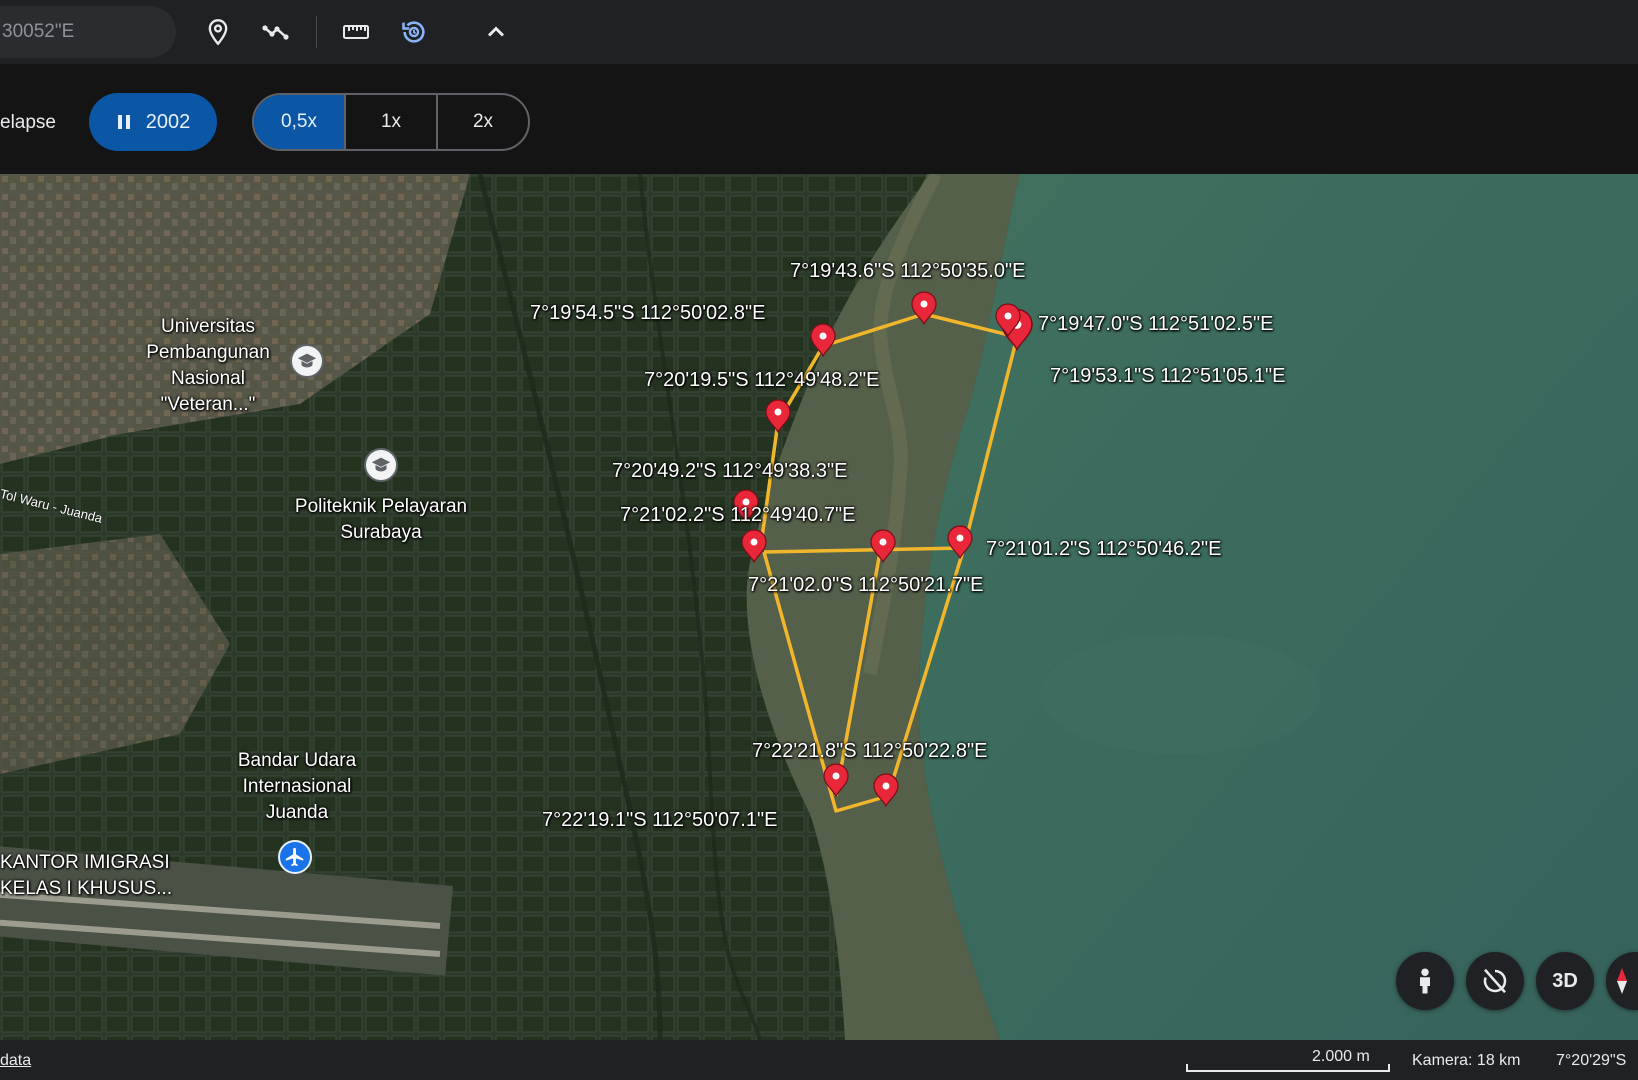 Image resolution: width=1638 pixels, height=1080 pixels. I want to click on measured-path, so click(864, 550).